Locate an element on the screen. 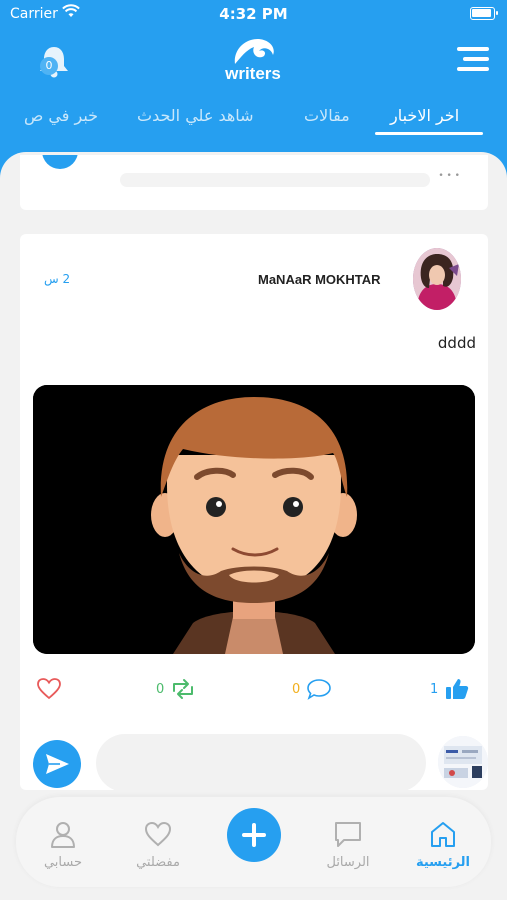  post-time: 2 س is located at coordinates (57, 279).